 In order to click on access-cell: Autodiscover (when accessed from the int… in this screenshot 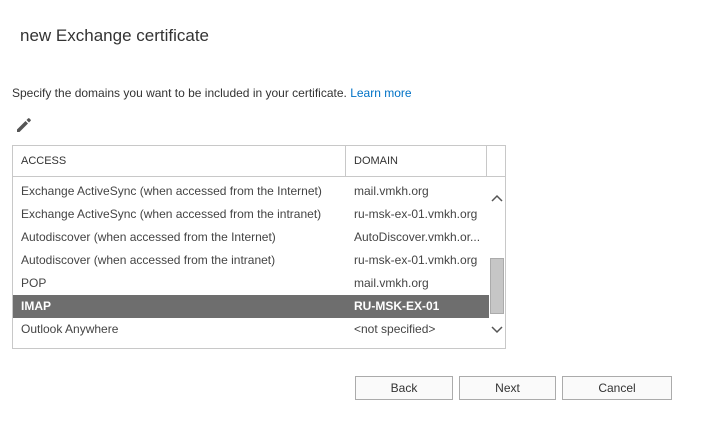, I will do `click(148, 260)`.